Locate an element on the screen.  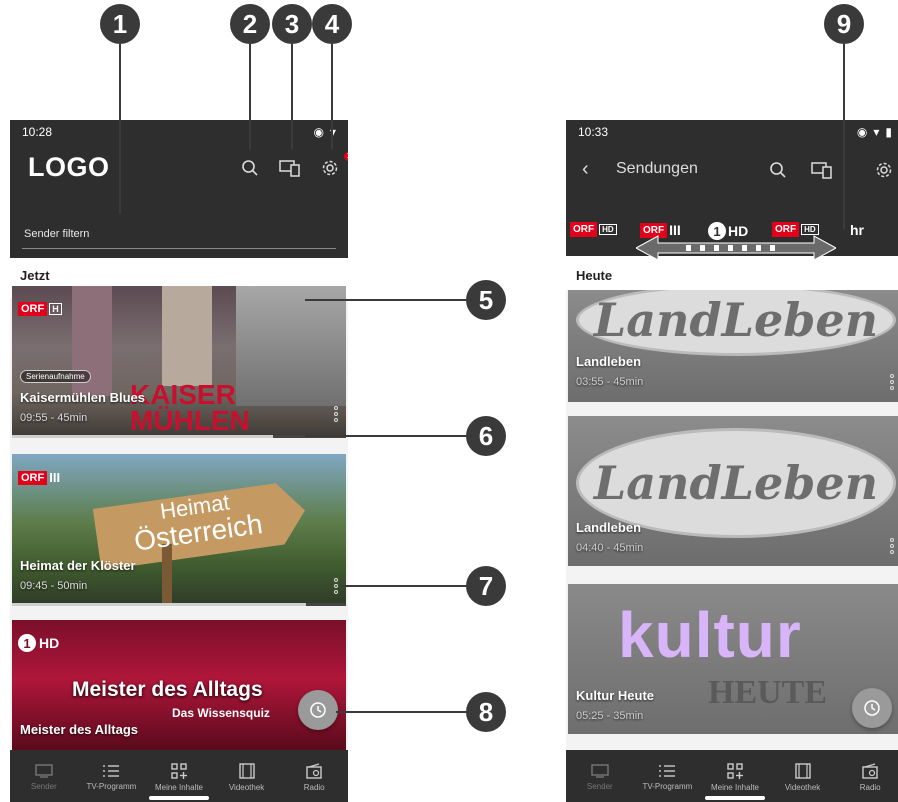
series-recording-badge: Serienaufnahme is located at coordinates (55, 376).